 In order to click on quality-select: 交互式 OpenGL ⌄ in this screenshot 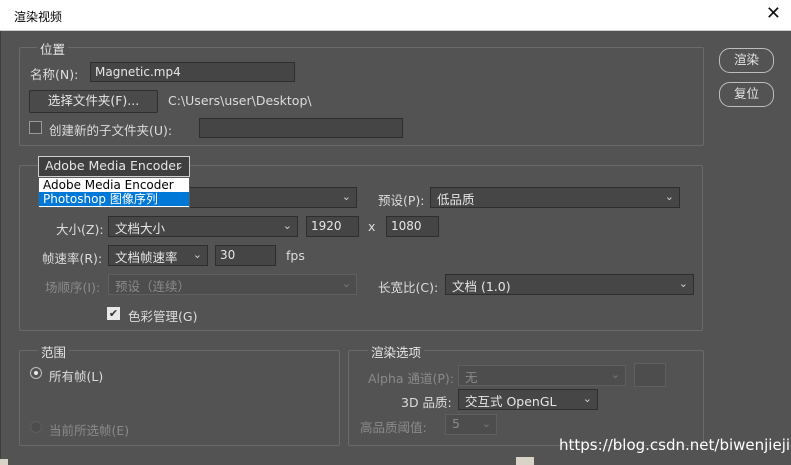, I will do `click(528, 399)`.